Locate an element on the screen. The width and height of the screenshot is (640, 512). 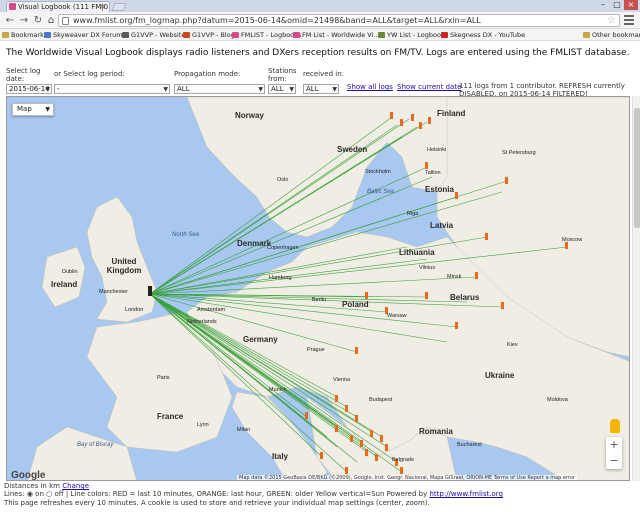
map-label-country: Moldova is located at coordinates (557, 400).